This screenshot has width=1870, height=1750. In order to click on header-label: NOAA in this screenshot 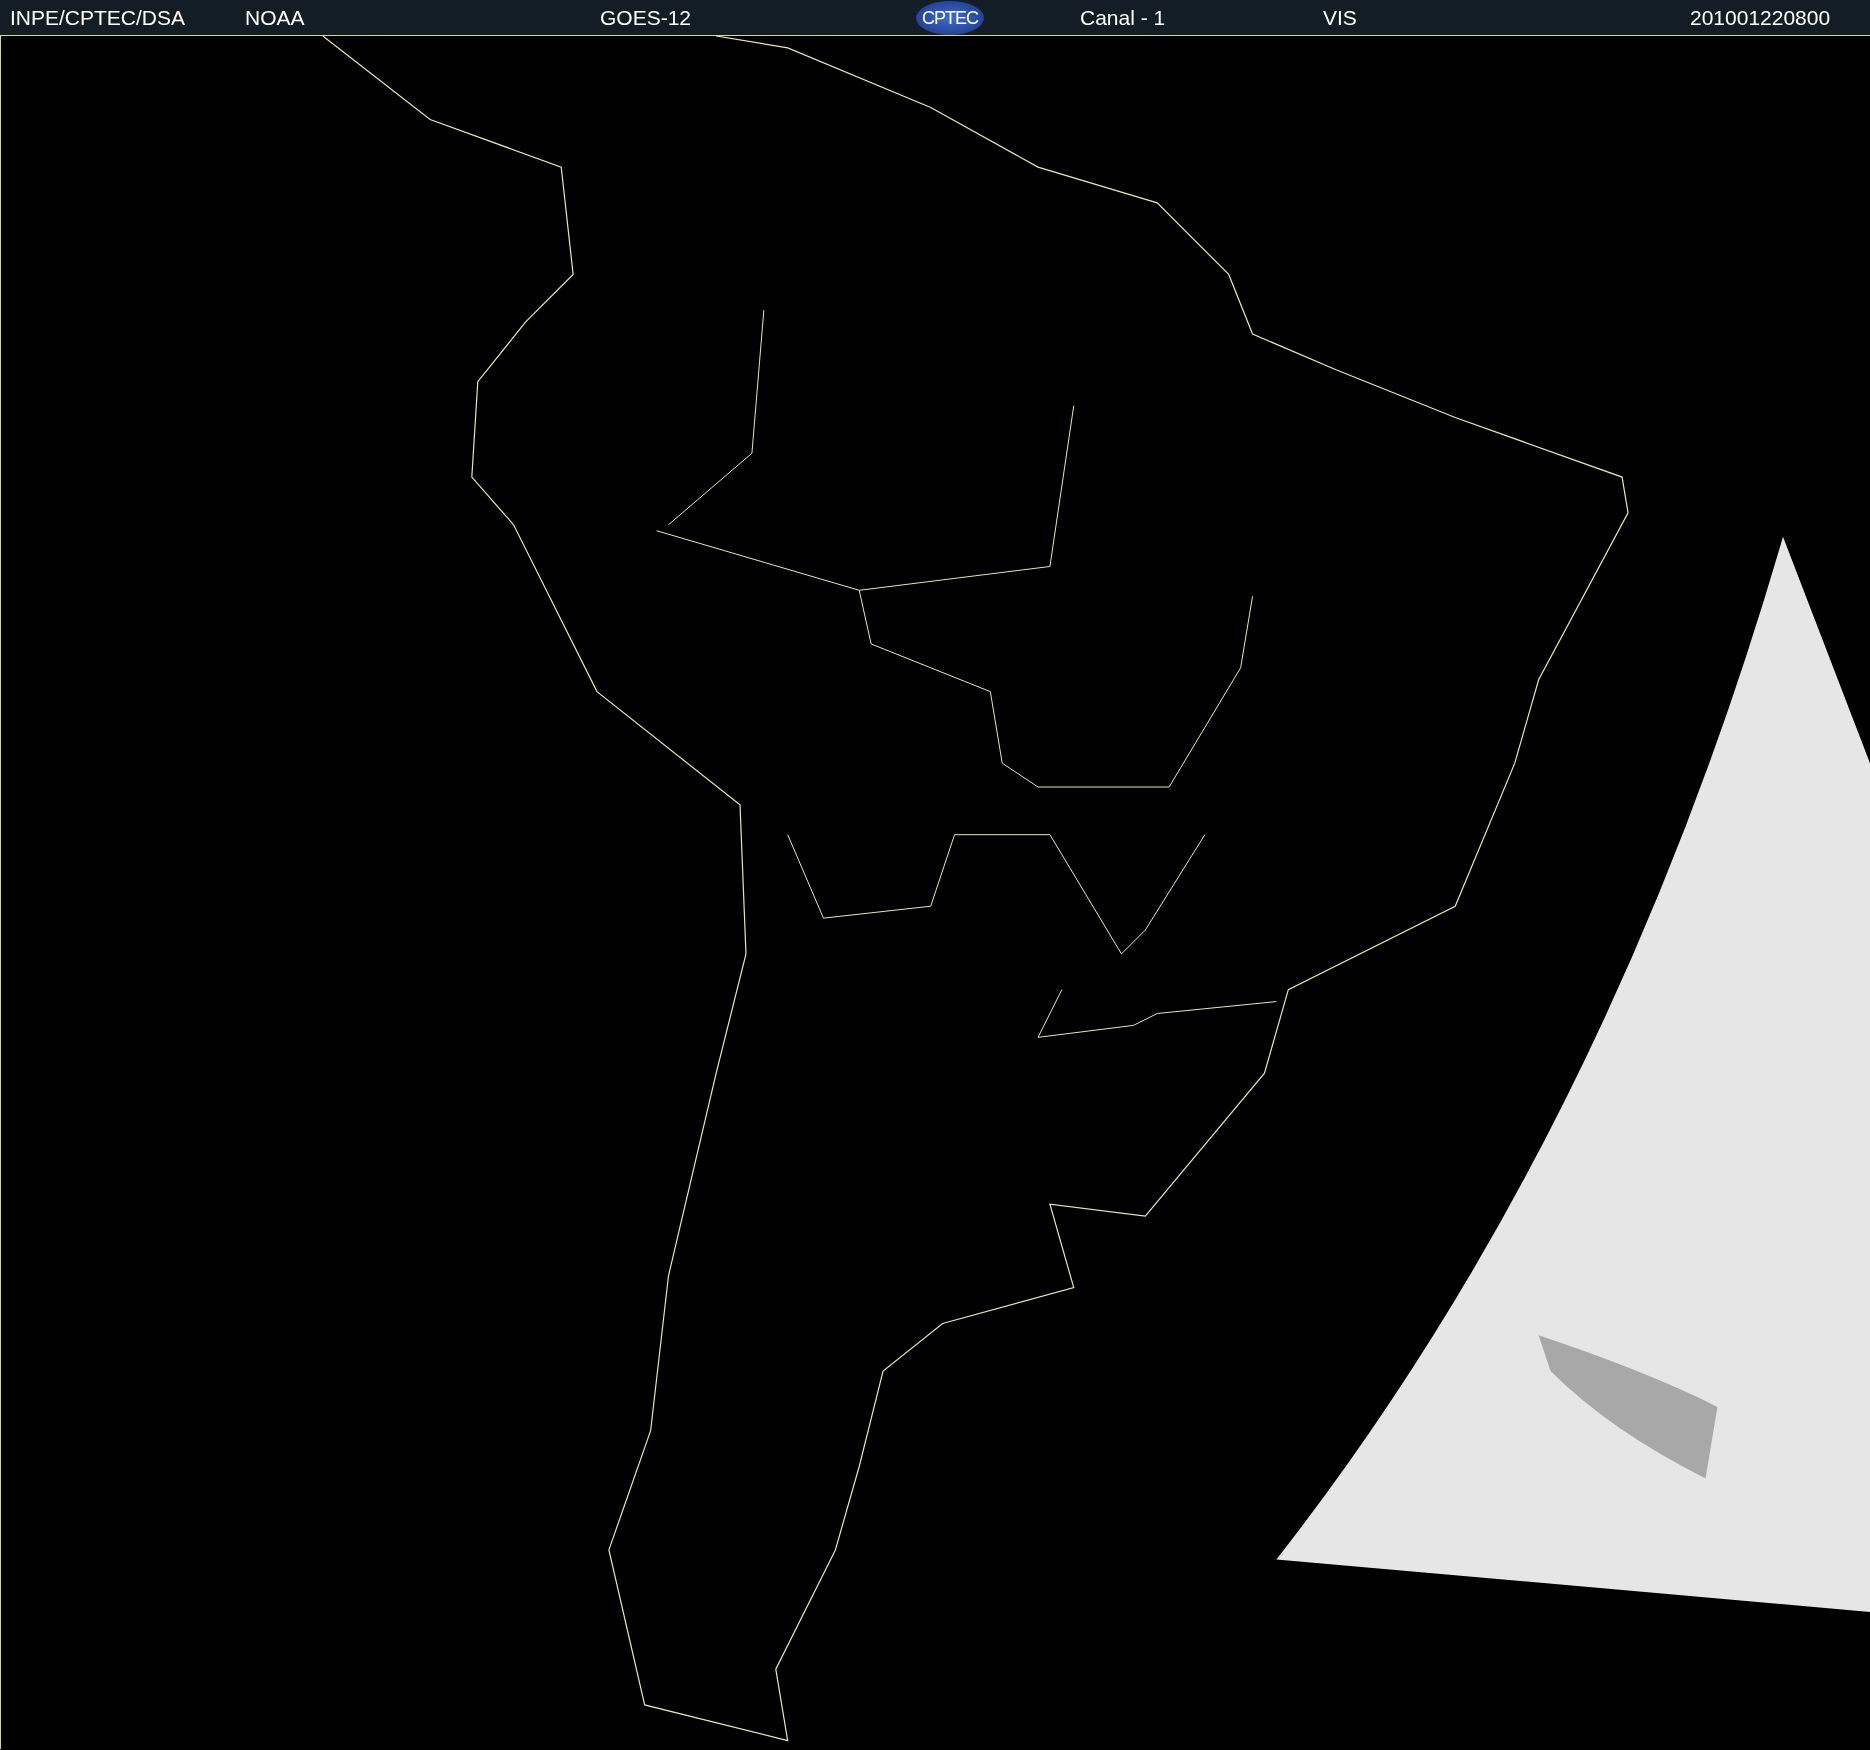, I will do `click(275, 18)`.